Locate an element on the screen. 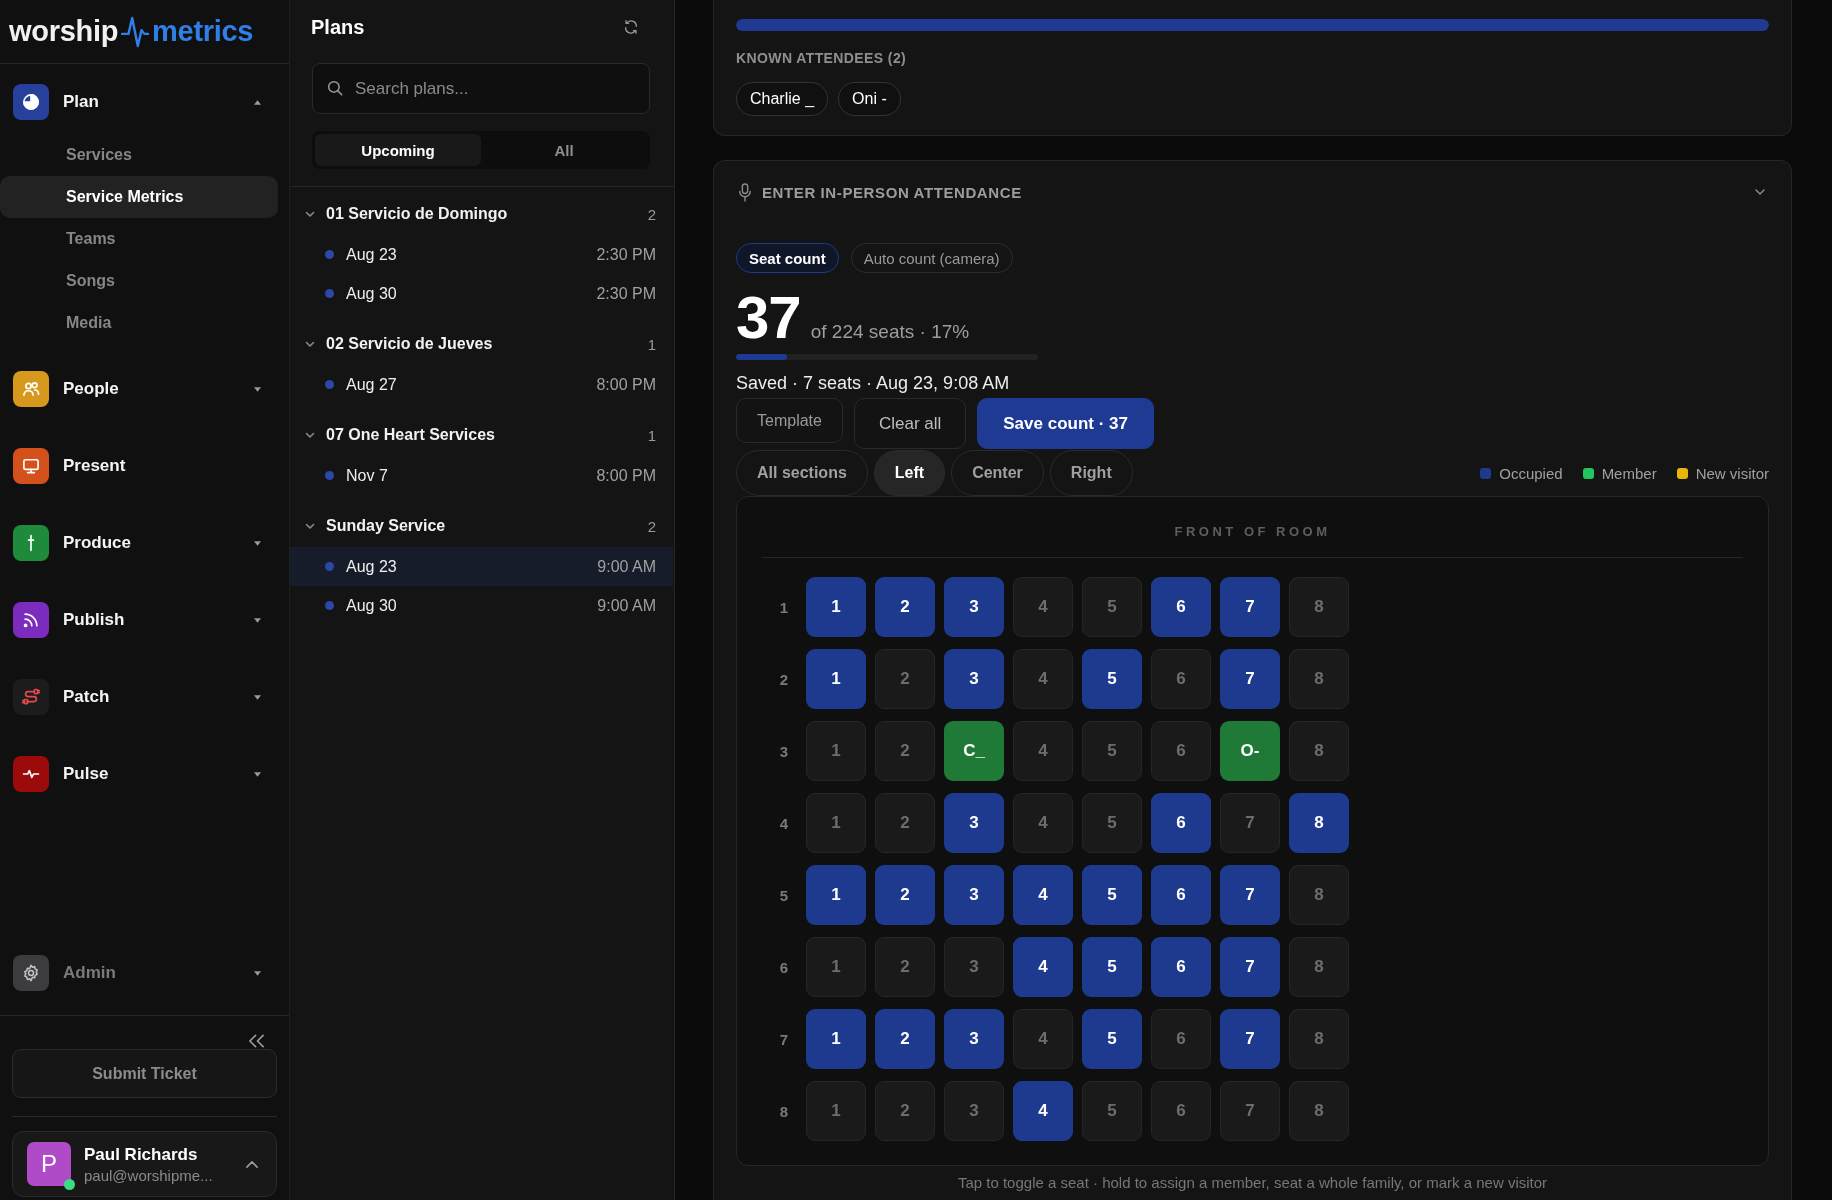  seat: 8 is located at coordinates (1319, 823).